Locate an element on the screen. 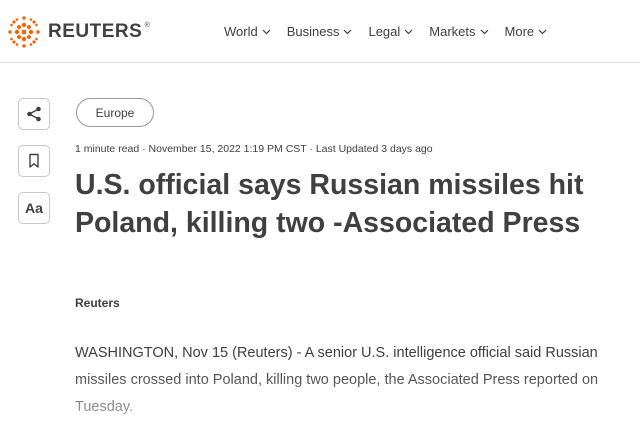 The height and width of the screenshot is (444, 640). reuters-logo: REUTERS ® is located at coordinates (78, 32).